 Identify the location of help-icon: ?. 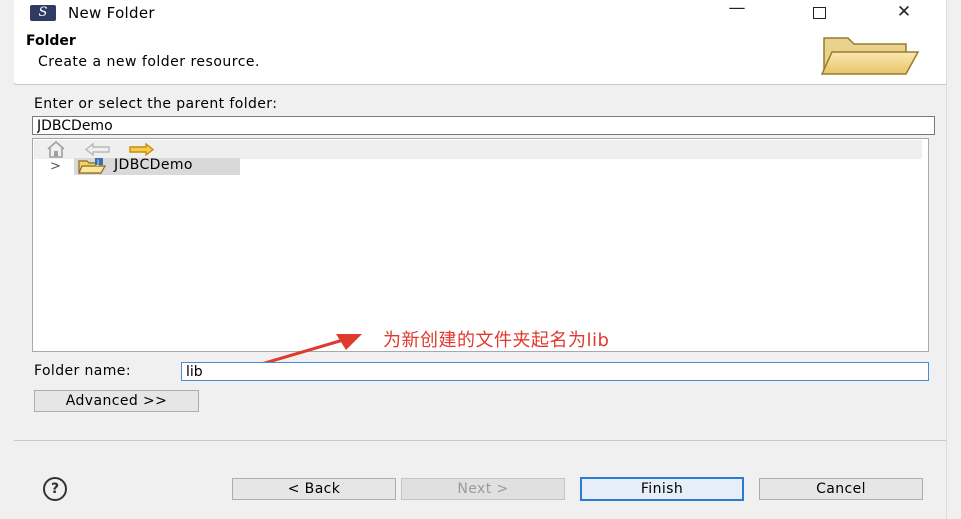
(55, 489).